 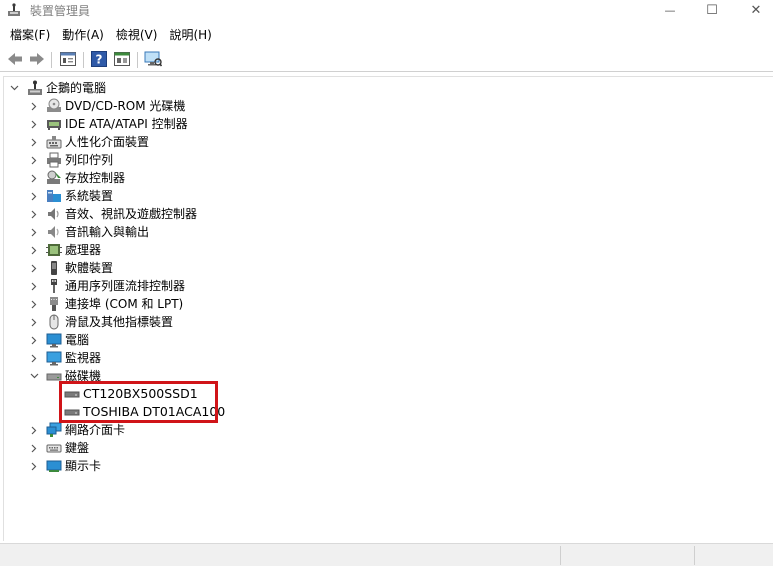 I want to click on display-adapter-icon, so click(x=54, y=466).